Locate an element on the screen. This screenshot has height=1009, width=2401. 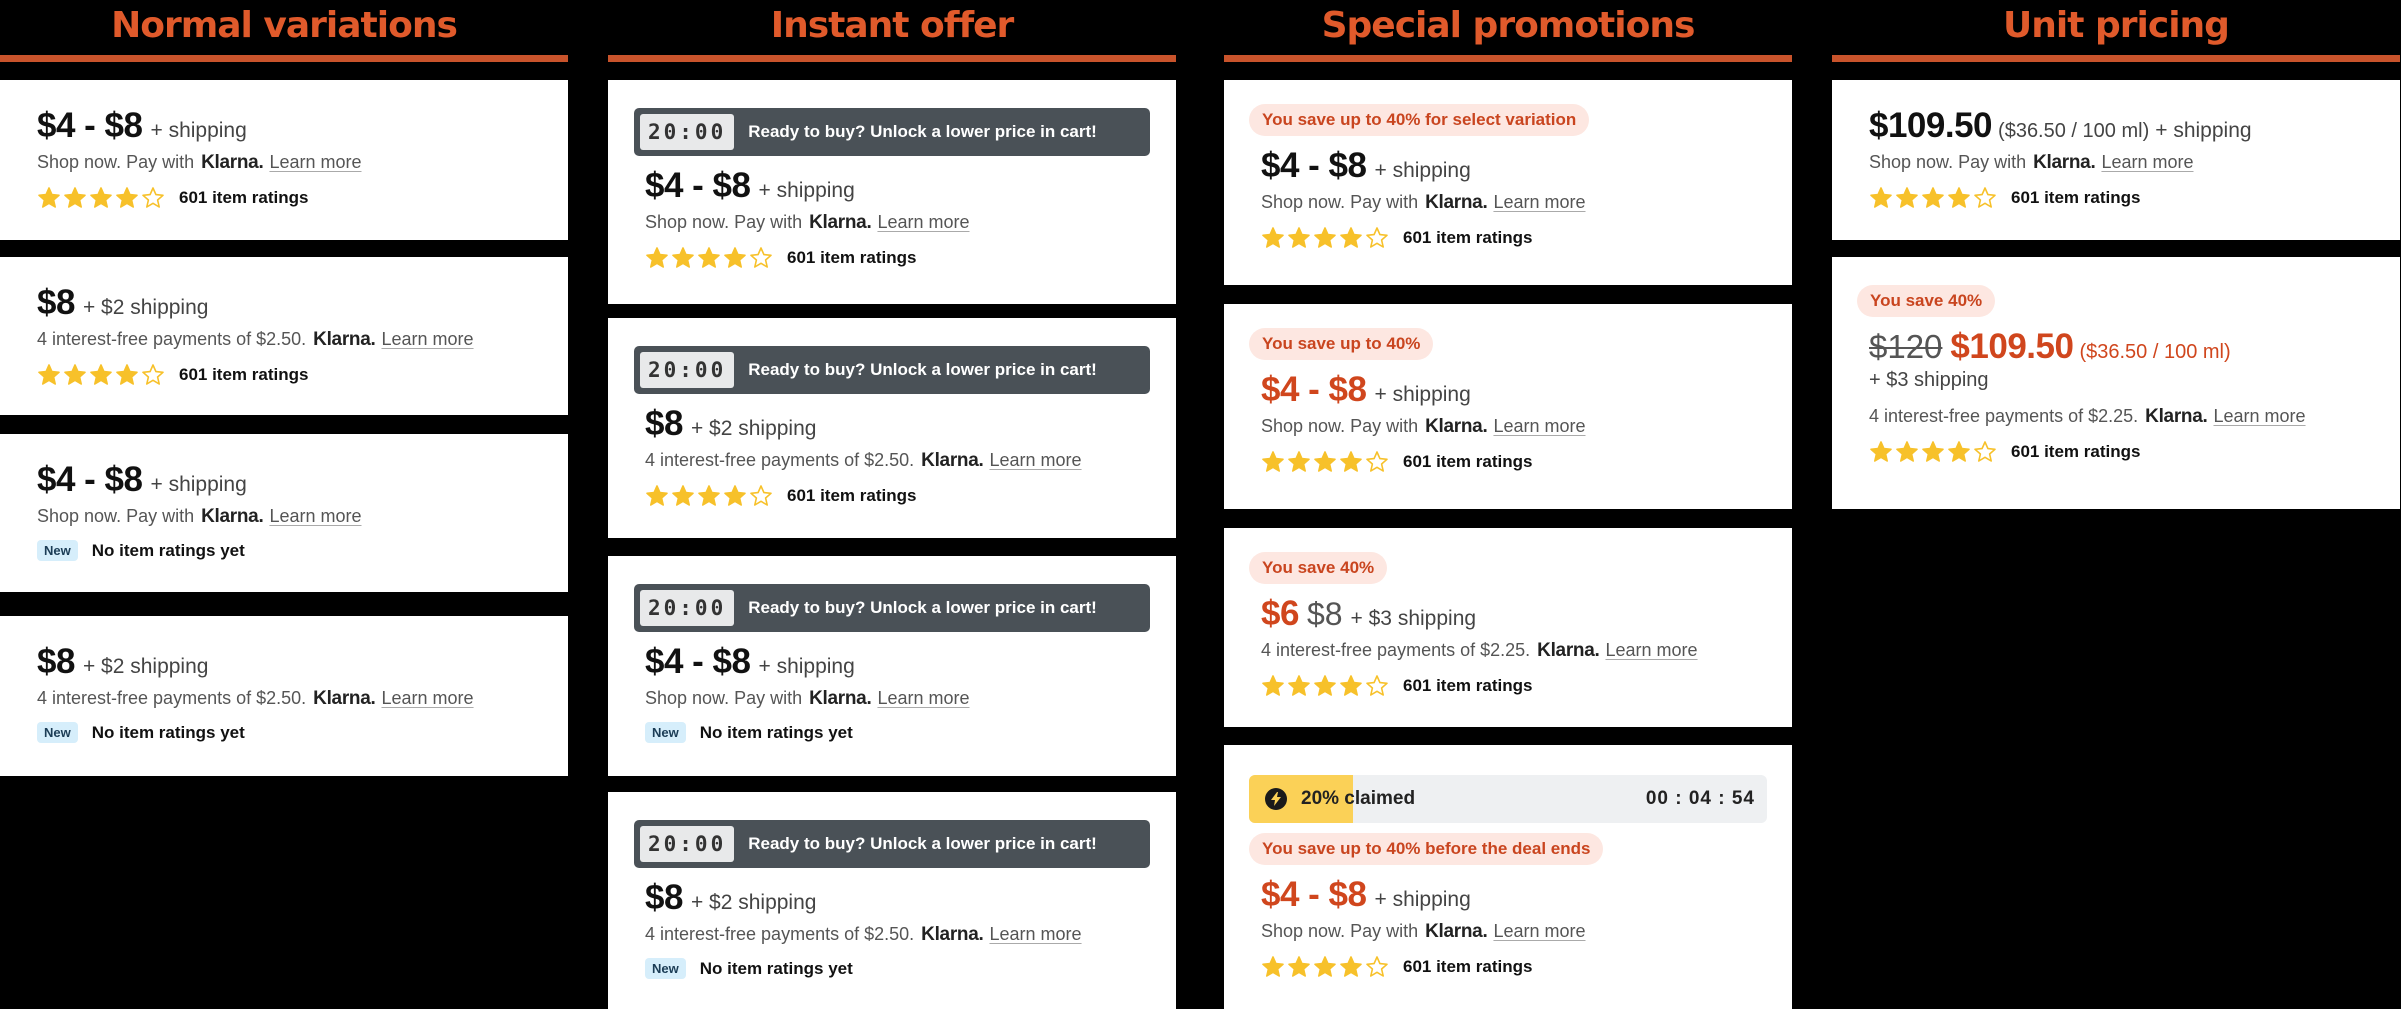
new-badge: New is located at coordinates (57, 550).